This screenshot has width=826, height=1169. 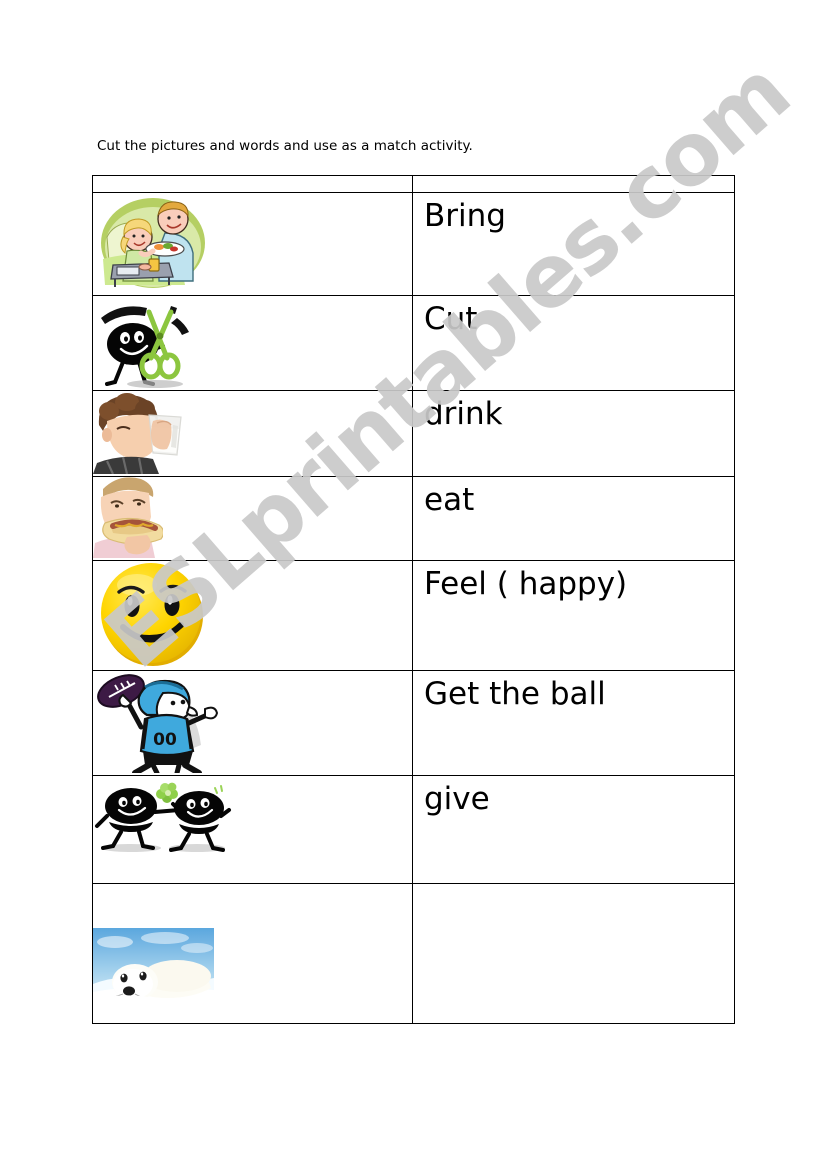 I want to click on table-row: eat, so click(x=413, y=518).